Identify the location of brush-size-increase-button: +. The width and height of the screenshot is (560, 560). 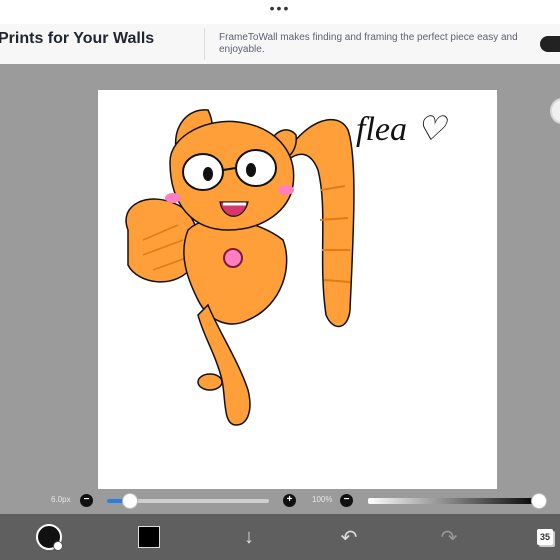
(289, 500).